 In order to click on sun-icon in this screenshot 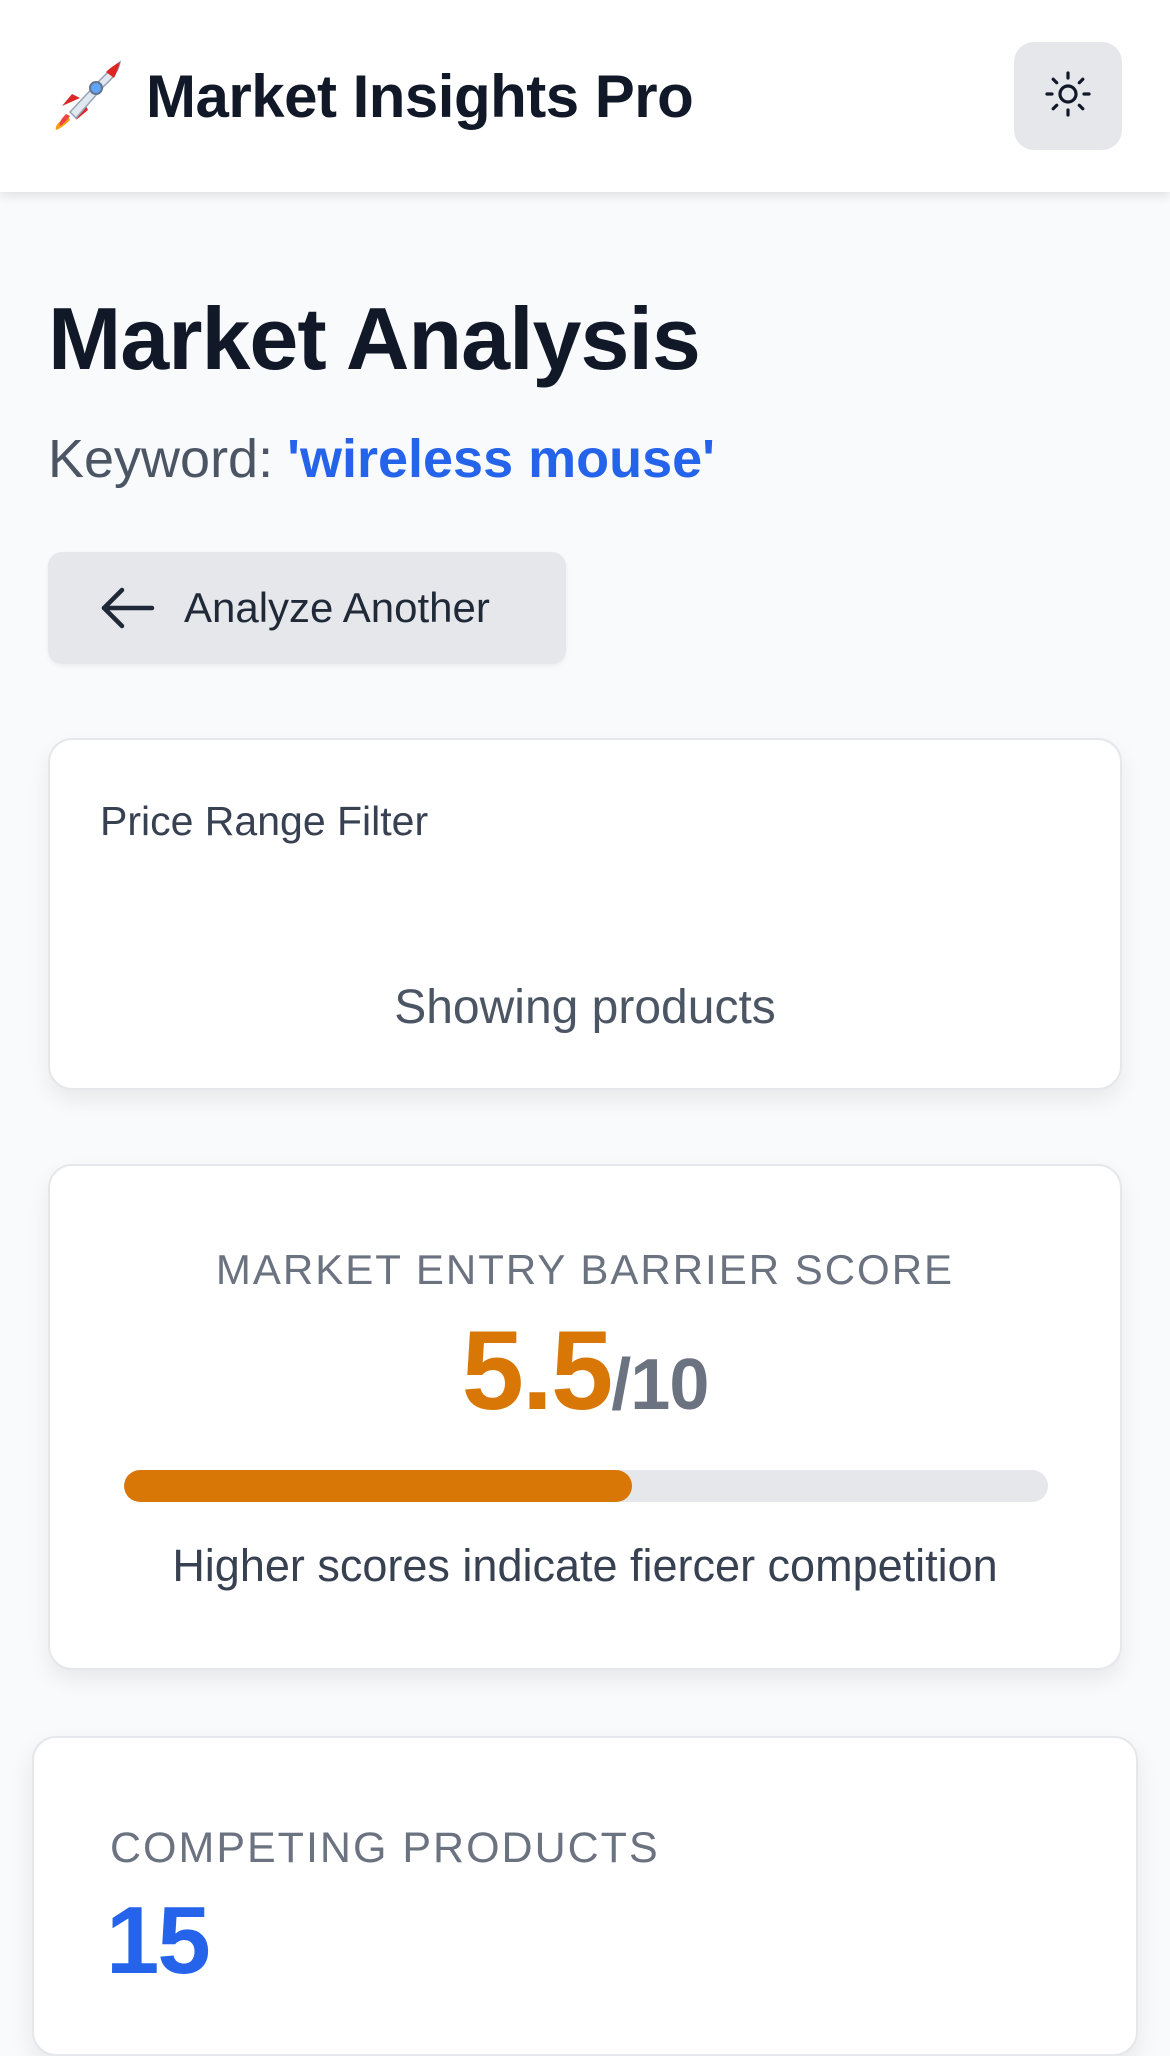, I will do `click(1068, 96)`.